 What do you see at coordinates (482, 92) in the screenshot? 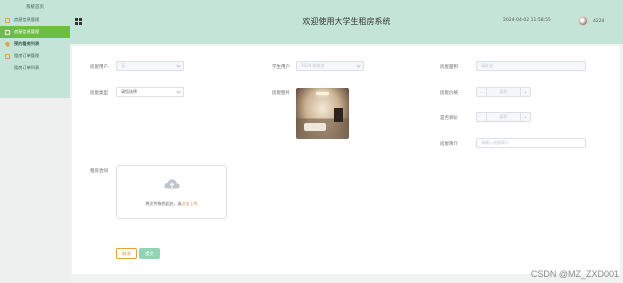
I see `minus-icon: −` at bounding box center [482, 92].